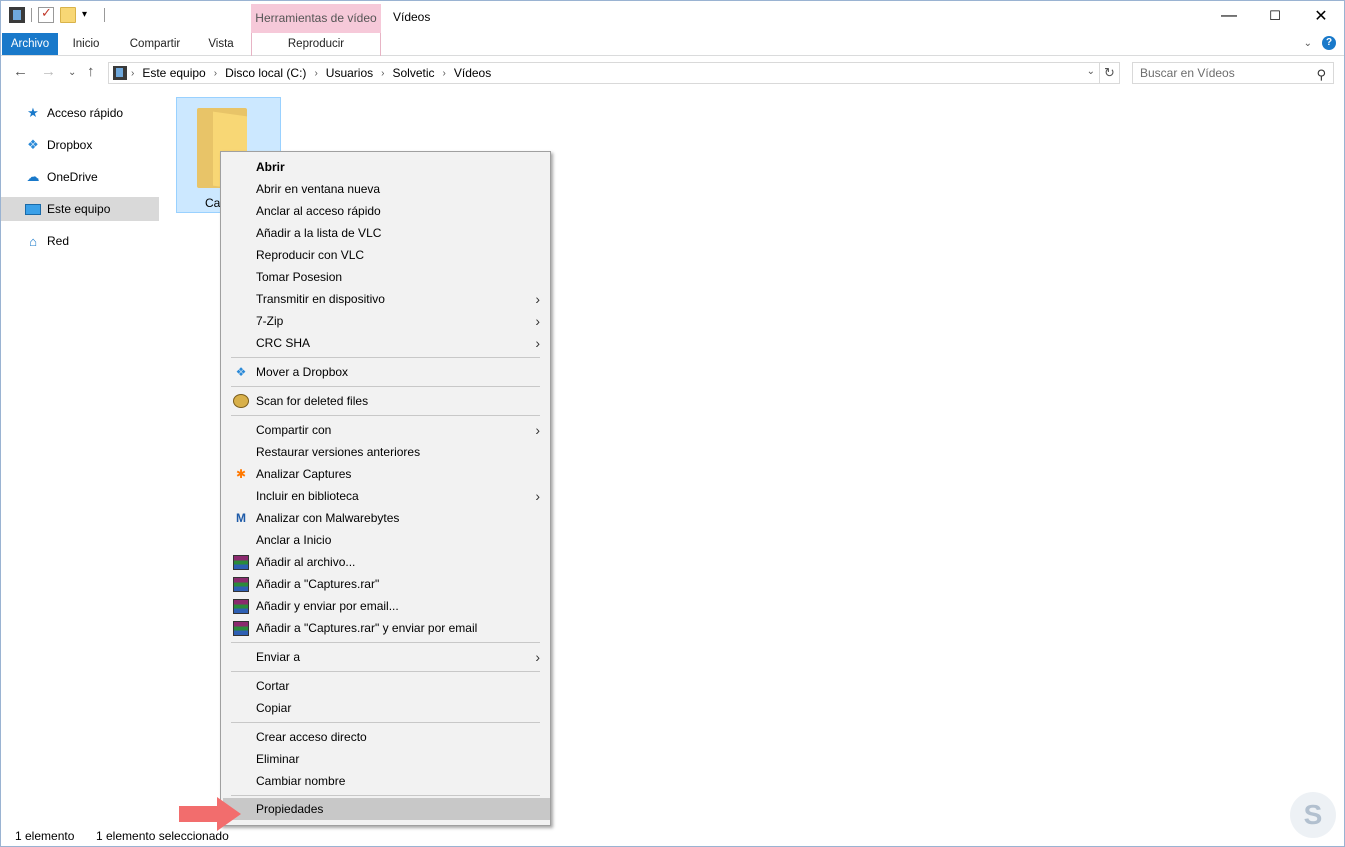  What do you see at coordinates (386, 686) in the screenshot?
I see `menu-item-cortar: Cortar` at bounding box center [386, 686].